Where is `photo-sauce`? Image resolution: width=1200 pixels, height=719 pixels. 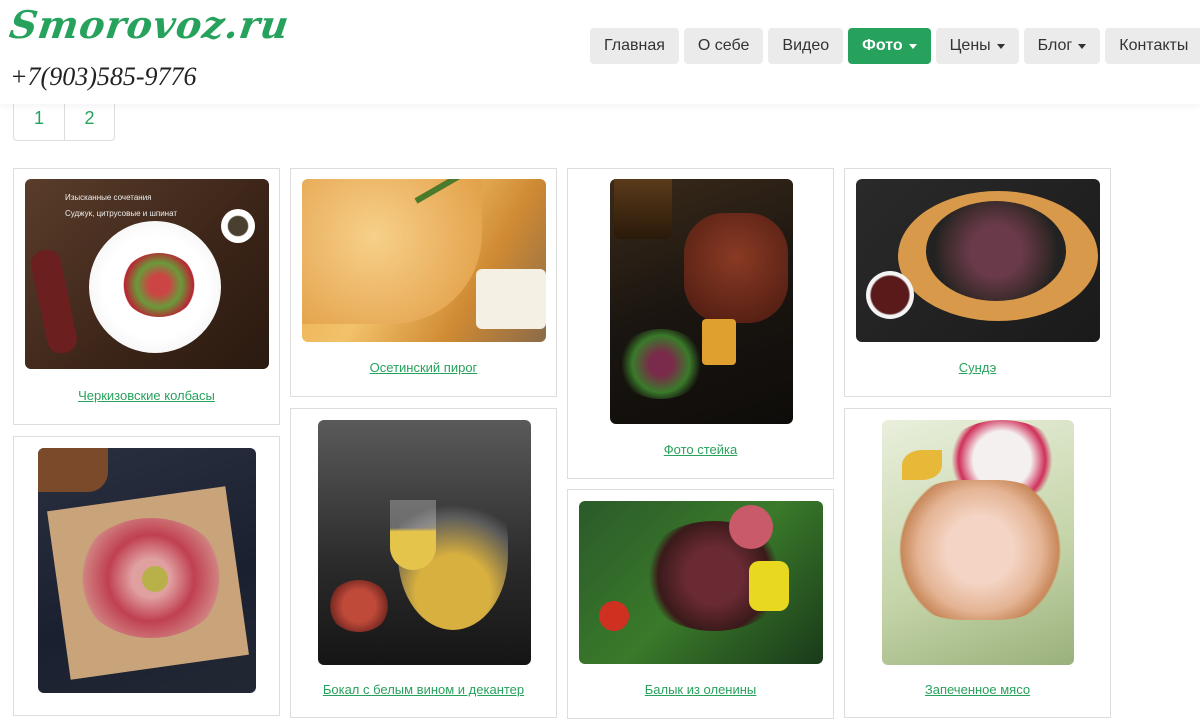 photo-sauce is located at coordinates (890, 295).